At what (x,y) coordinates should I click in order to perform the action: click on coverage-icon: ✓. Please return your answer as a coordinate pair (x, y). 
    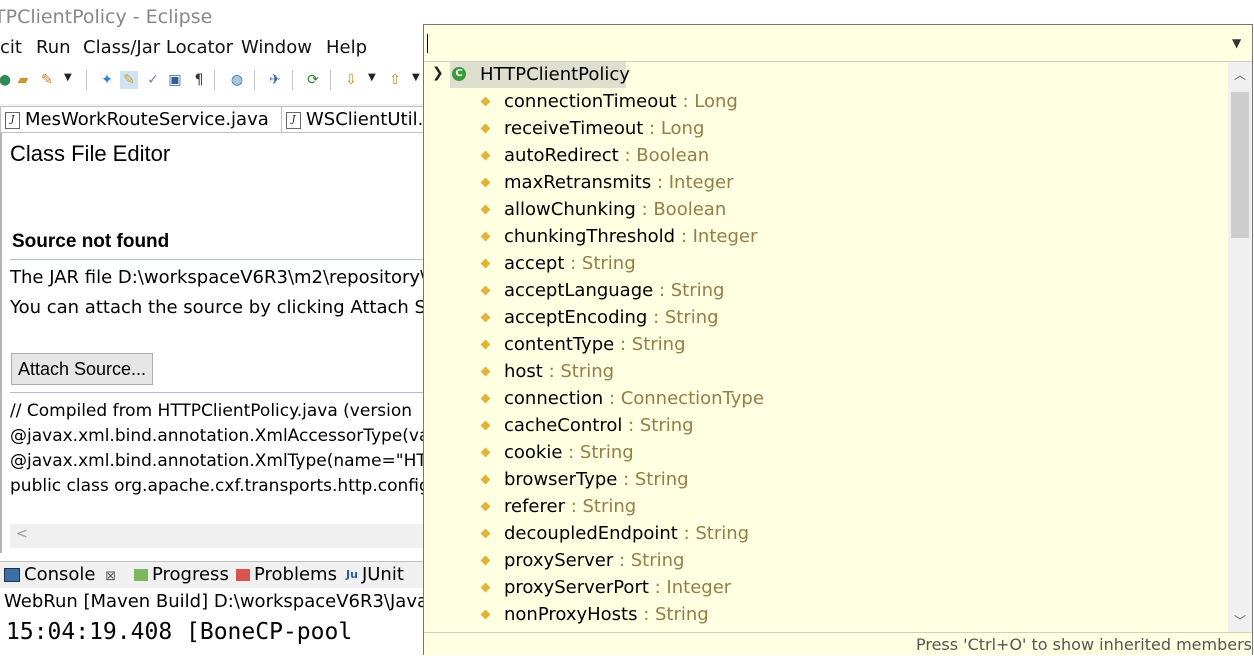
    Looking at the image, I should click on (153, 80).